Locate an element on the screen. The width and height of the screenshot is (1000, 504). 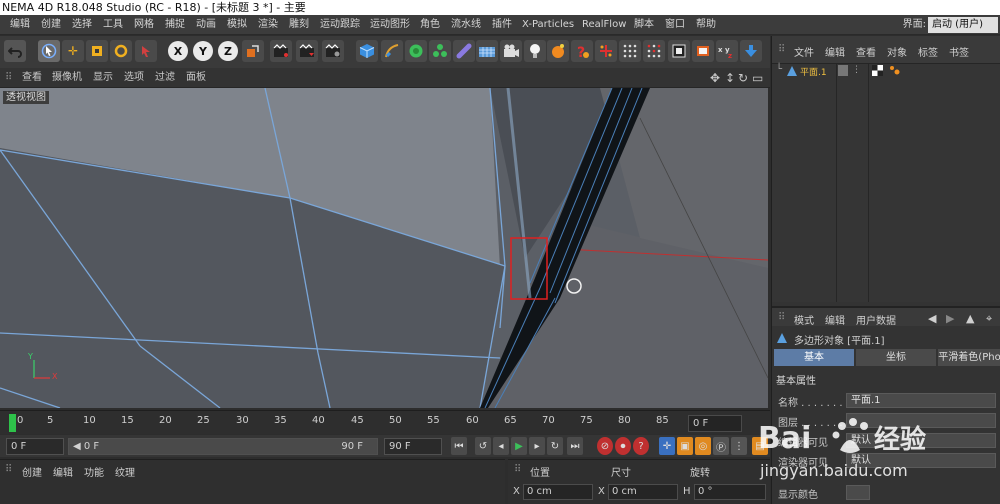
y-axis-lock-button: Y is located at coordinates (203, 51).